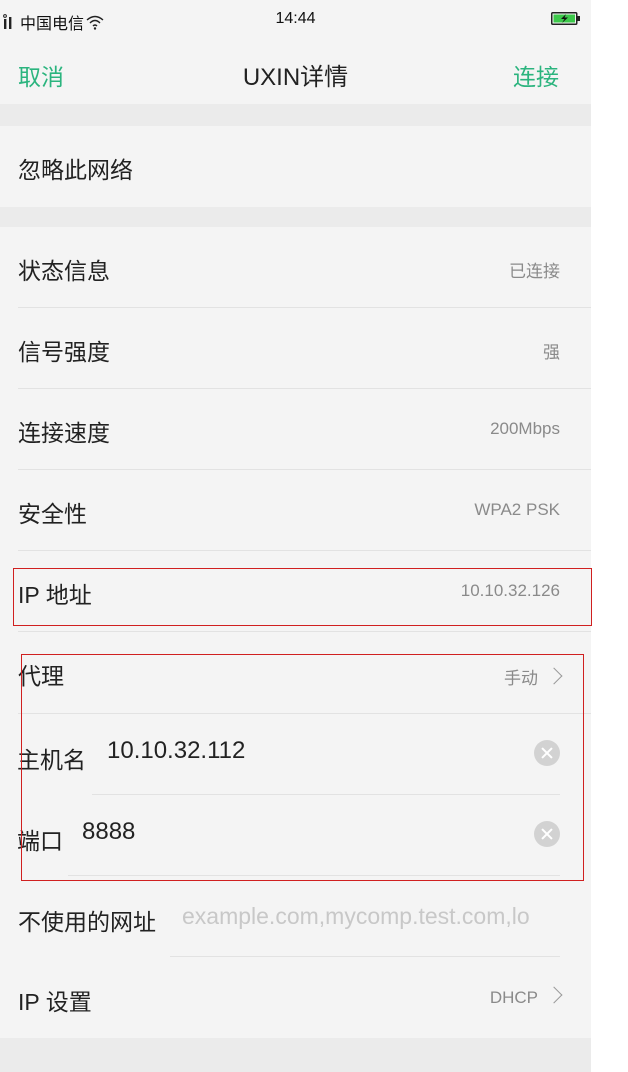 The image size is (628, 1072). Describe the element at coordinates (513, 997) in the screenshot. I see `ip-settings-mode-text: DHCP` at that location.